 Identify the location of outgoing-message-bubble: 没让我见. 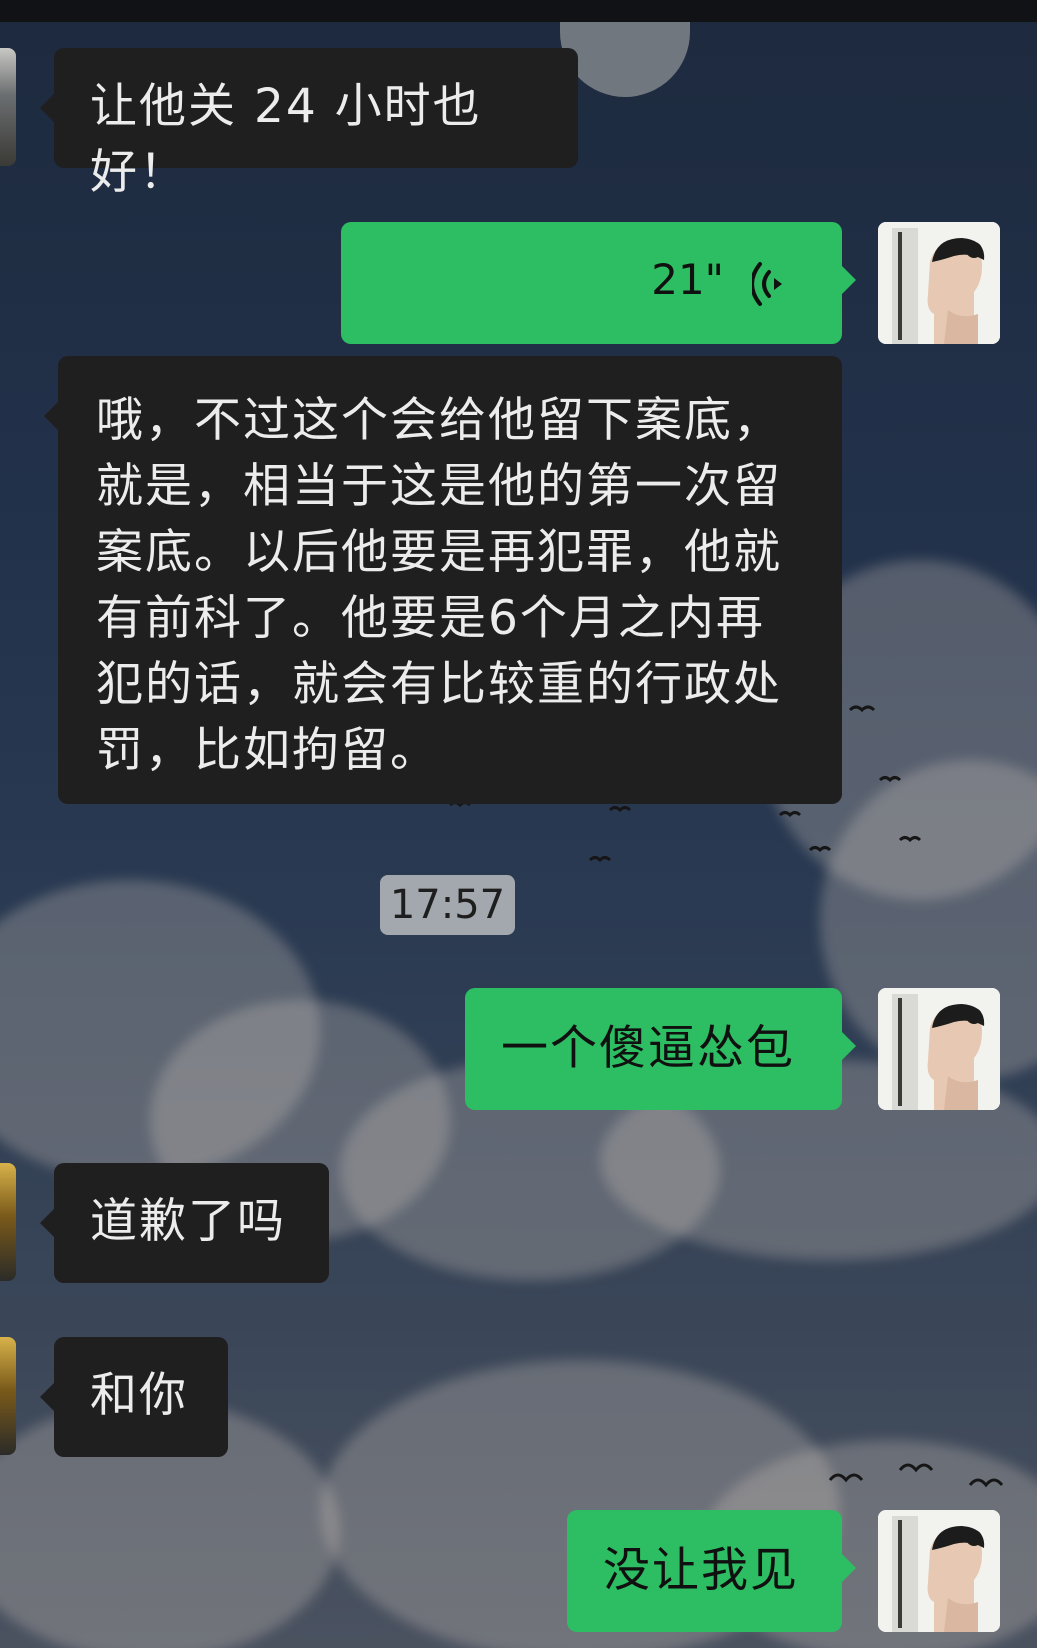
(711, 1571).